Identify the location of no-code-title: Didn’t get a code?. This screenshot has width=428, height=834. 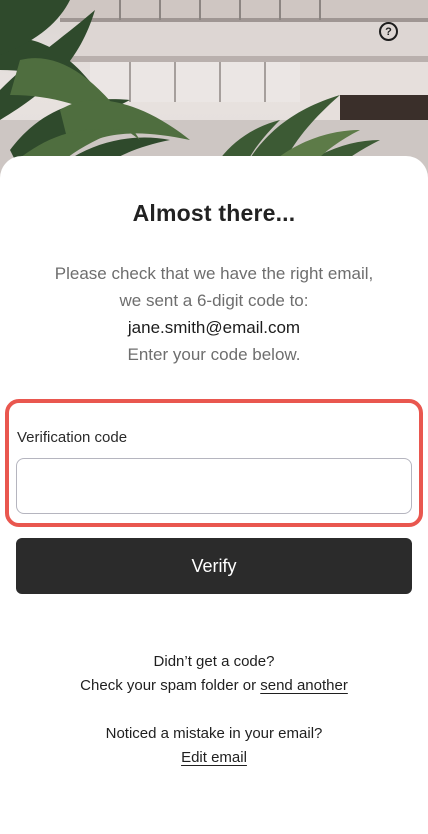
(214, 661).